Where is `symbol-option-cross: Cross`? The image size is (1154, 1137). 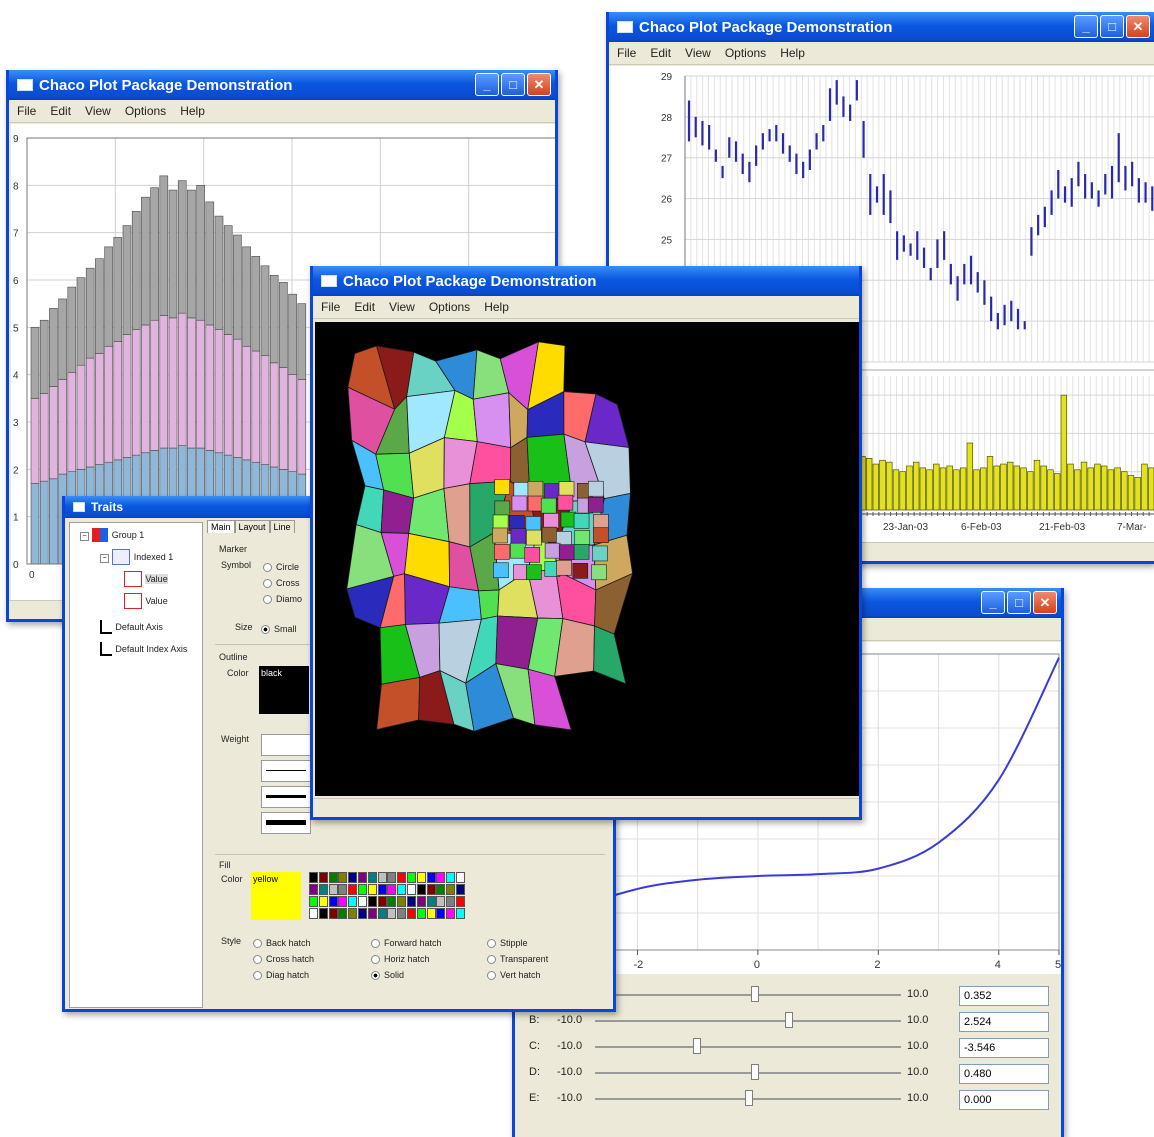 symbol-option-cross: Cross is located at coordinates (281, 583).